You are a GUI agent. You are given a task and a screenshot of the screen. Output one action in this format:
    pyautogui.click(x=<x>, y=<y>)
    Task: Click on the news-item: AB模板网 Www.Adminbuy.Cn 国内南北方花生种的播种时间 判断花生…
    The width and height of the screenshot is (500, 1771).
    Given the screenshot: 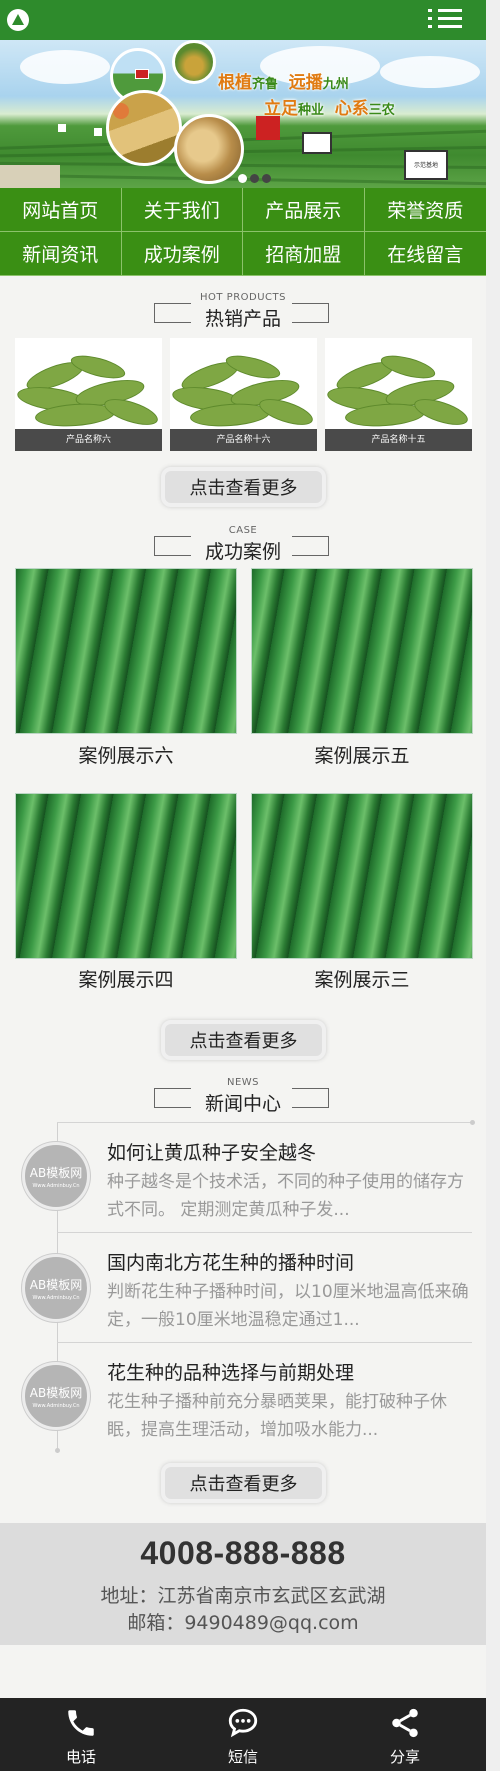 What is the action you would take?
    pyautogui.click(x=243, y=1289)
    